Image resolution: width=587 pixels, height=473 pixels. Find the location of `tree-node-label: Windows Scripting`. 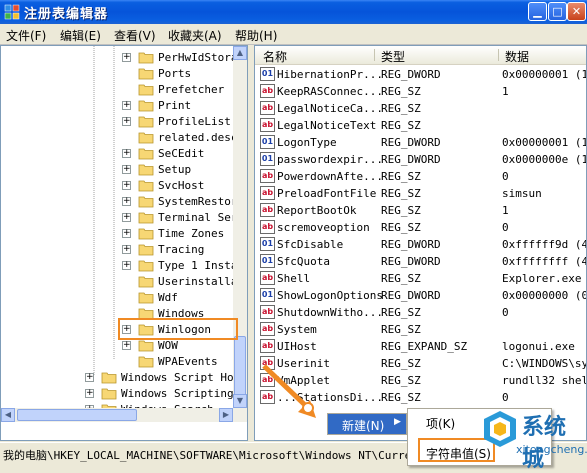

tree-node-label: Windows Scripting is located at coordinates (177, 393).